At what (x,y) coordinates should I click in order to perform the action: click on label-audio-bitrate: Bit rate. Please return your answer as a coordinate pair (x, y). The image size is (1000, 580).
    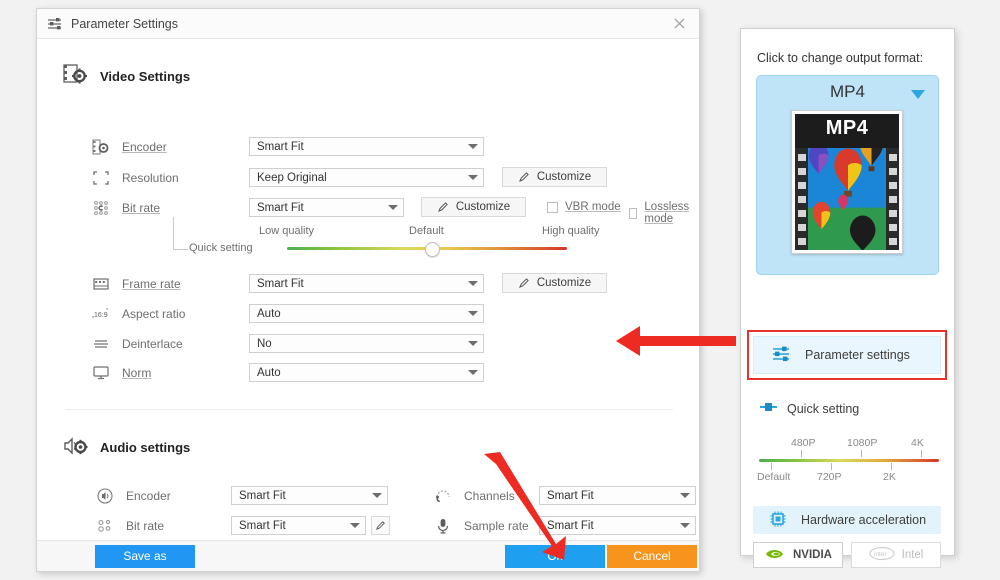
    Looking at the image, I should click on (145, 526).